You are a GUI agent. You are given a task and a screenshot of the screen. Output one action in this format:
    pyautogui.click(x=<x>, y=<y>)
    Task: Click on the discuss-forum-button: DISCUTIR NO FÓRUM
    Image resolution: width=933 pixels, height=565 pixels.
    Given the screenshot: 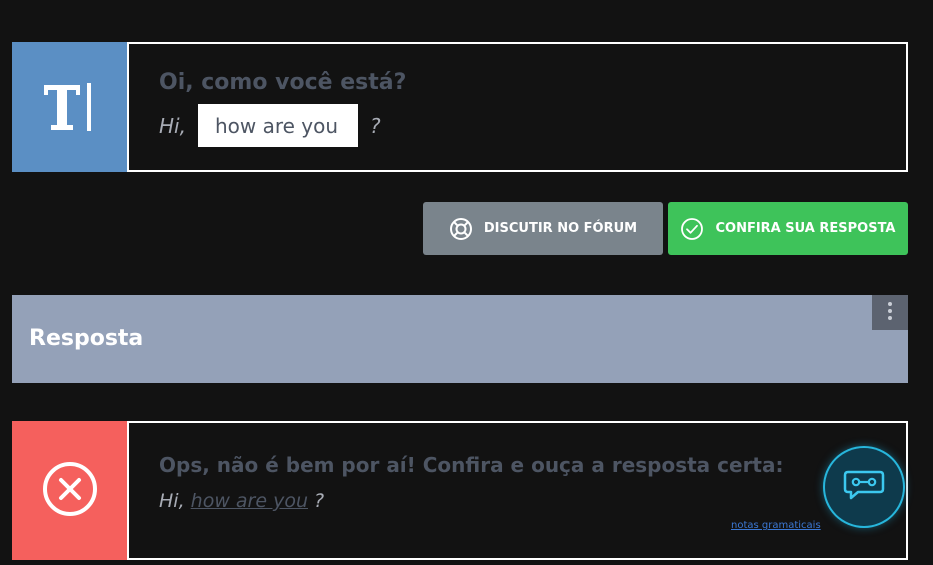 What is the action you would take?
    pyautogui.click(x=543, y=228)
    